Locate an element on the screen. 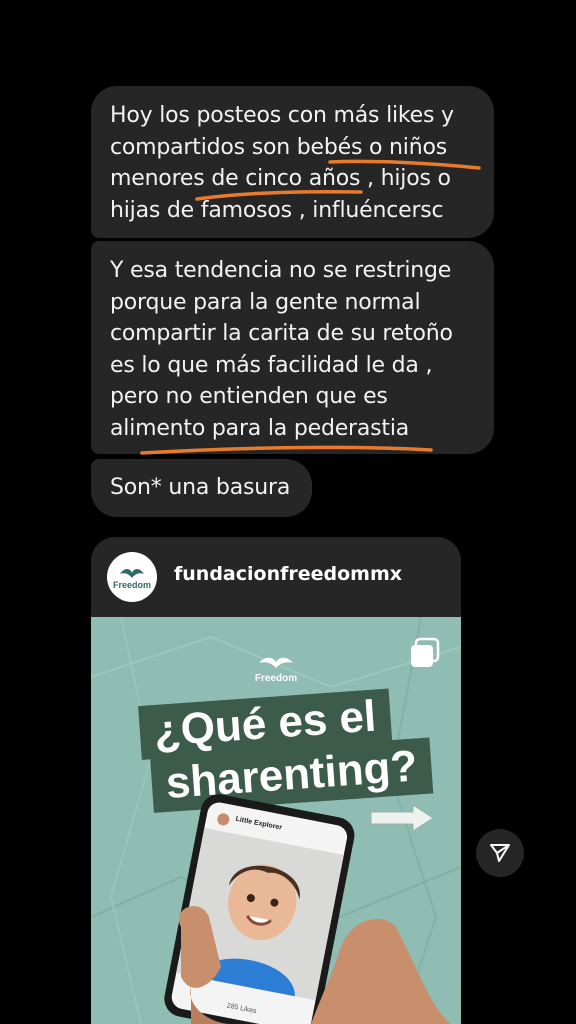 The height and width of the screenshot is (1024, 576). carousel-icon is located at coordinates (425, 652).